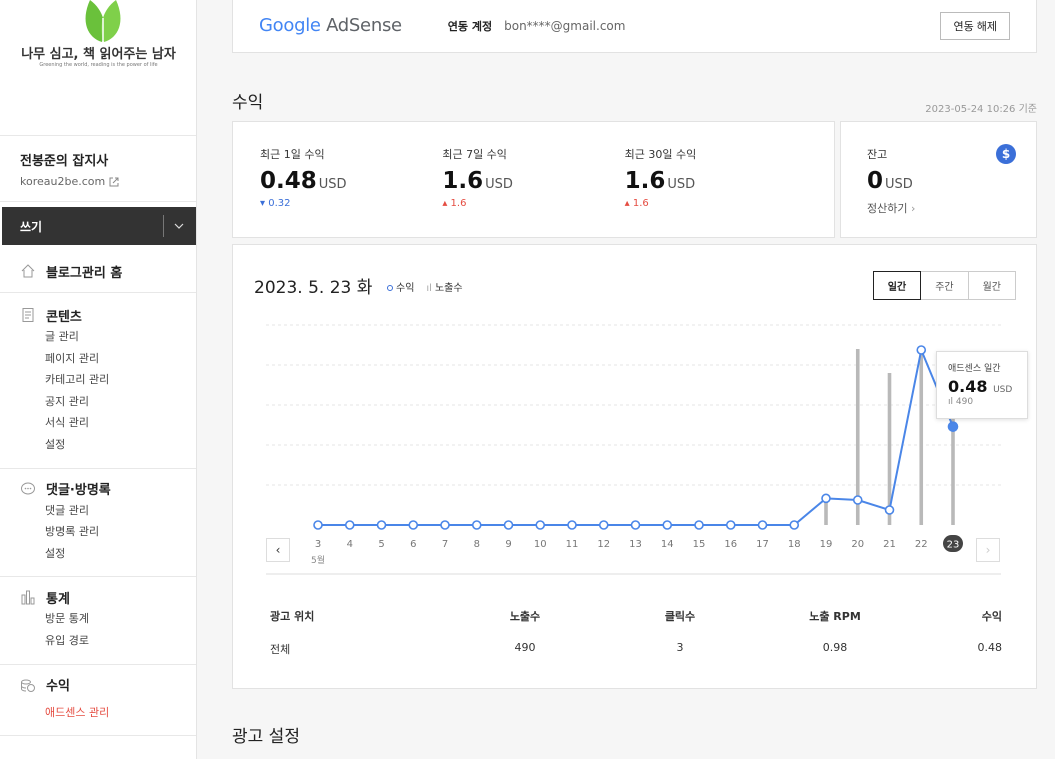 The image size is (1055, 759). Describe the element at coordinates (64, 317) in the screenshot. I see `sidebar-item-label: 콘텐츠` at that location.